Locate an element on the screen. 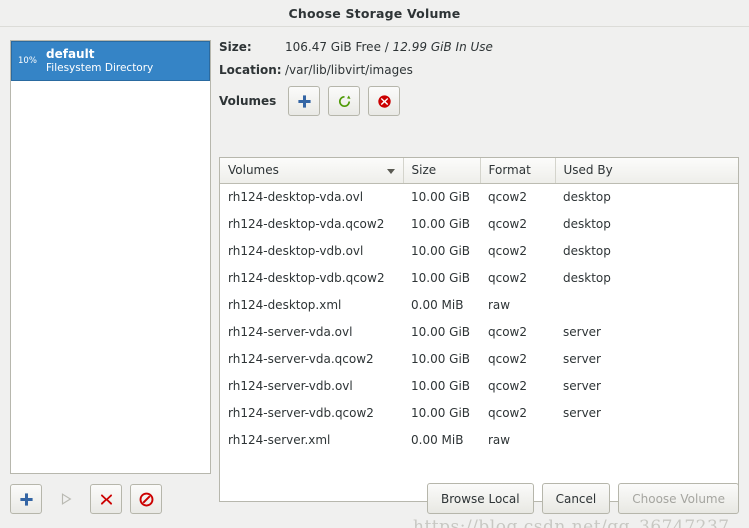  size-label: Size: is located at coordinates (235, 47).